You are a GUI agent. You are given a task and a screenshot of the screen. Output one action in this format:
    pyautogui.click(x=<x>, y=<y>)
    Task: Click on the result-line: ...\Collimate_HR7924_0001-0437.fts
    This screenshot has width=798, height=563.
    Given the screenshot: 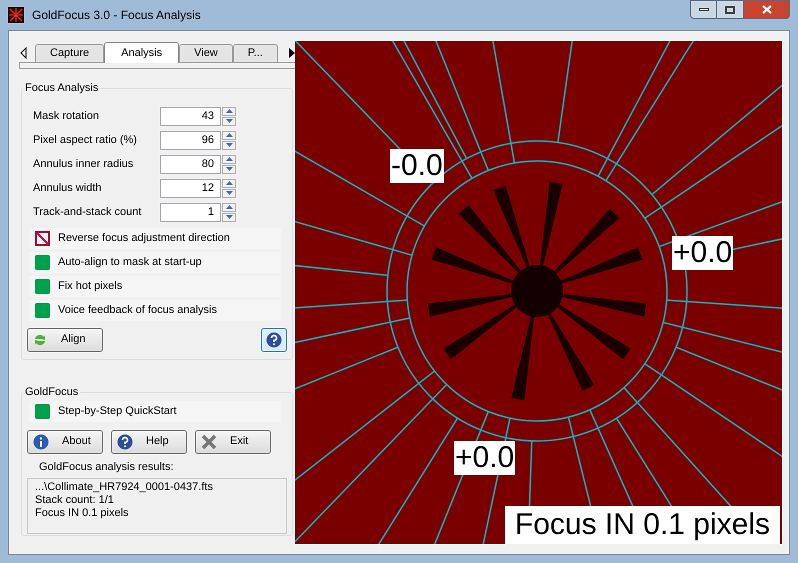 What is the action you would take?
    pyautogui.click(x=124, y=487)
    